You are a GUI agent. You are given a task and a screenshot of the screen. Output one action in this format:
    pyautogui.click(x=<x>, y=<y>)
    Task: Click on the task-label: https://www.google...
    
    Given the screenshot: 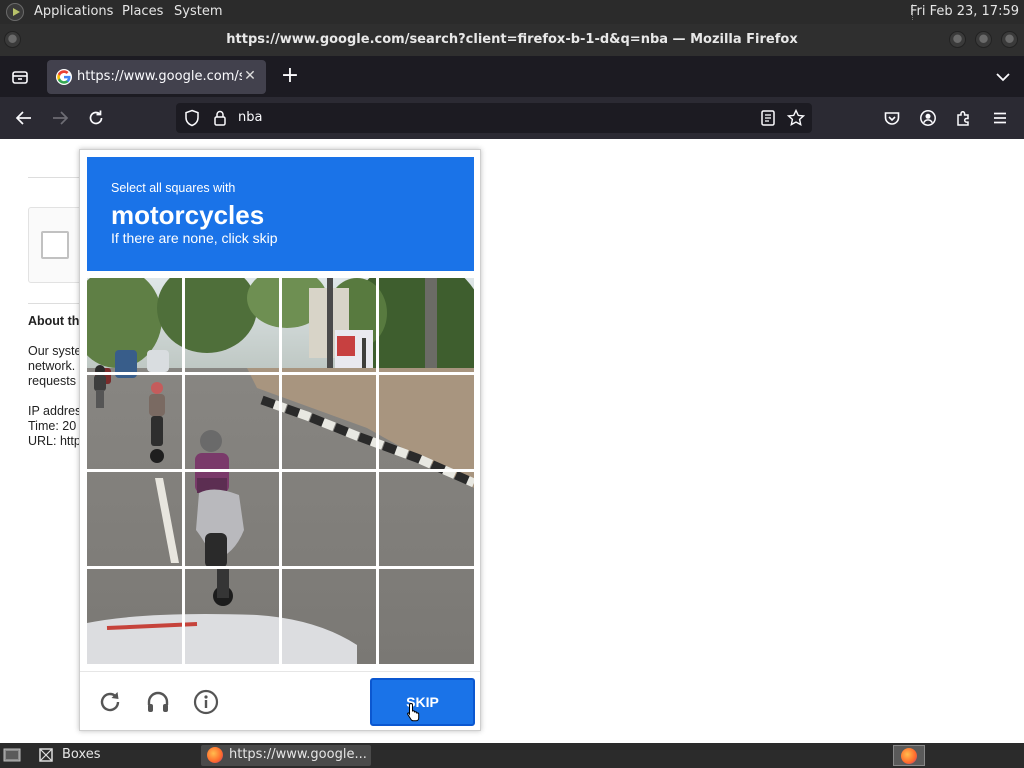 What is the action you would take?
    pyautogui.click(x=298, y=754)
    